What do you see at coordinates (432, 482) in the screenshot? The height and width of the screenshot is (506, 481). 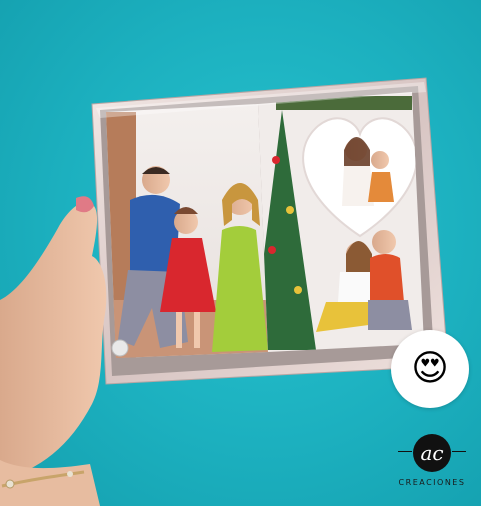 I see `logo-brand-name: CREACIONES` at bounding box center [432, 482].